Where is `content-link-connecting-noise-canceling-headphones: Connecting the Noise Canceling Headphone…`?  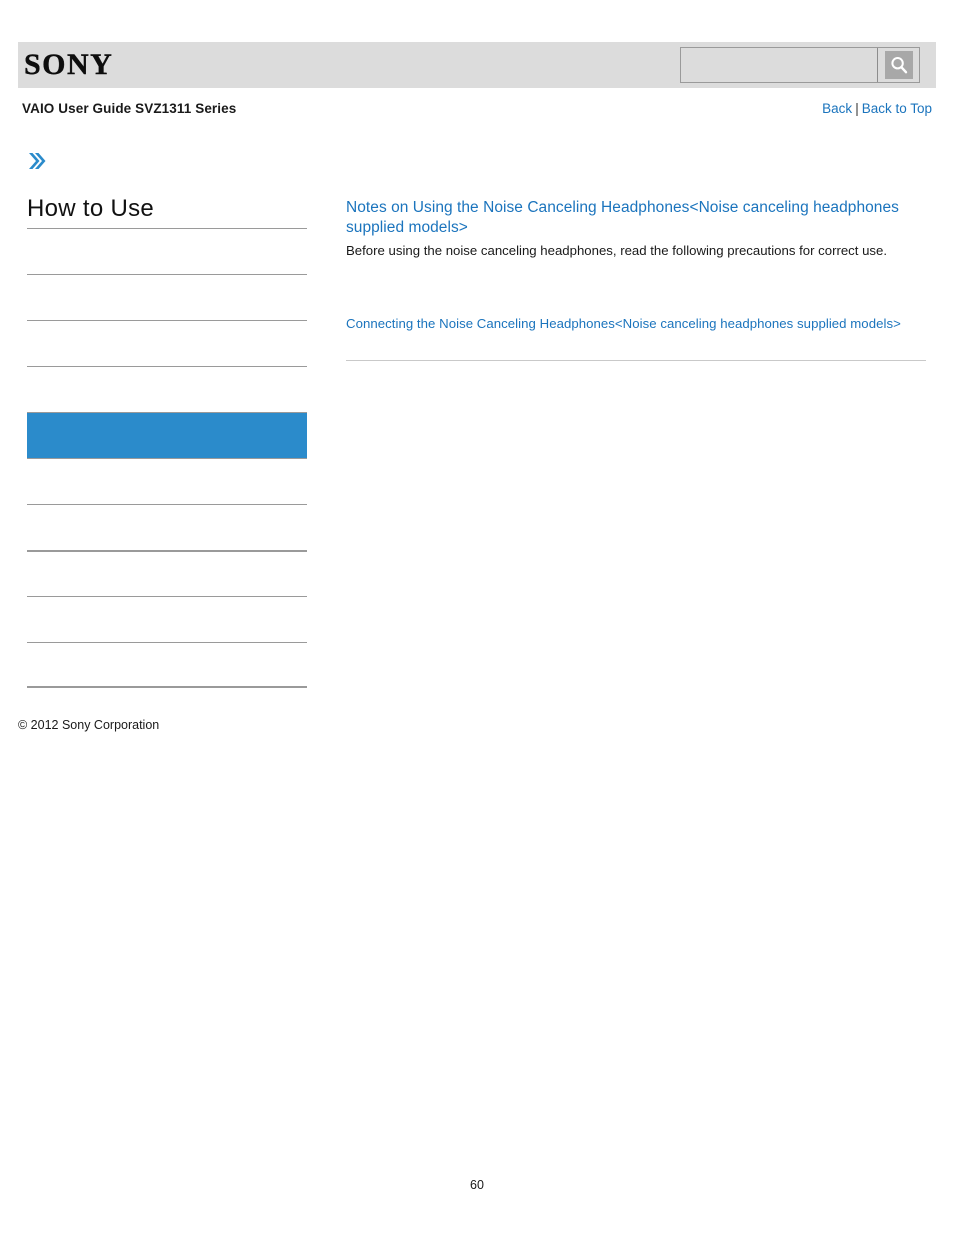
content-link-connecting-noise-canceling-headphones: Connecting the Noise Canceling Headphone… is located at coordinates (636, 323).